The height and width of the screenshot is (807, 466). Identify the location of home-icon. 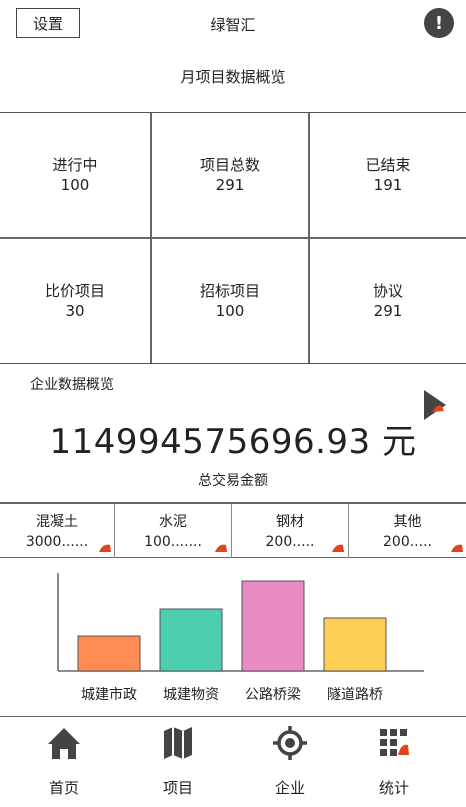
(64, 743).